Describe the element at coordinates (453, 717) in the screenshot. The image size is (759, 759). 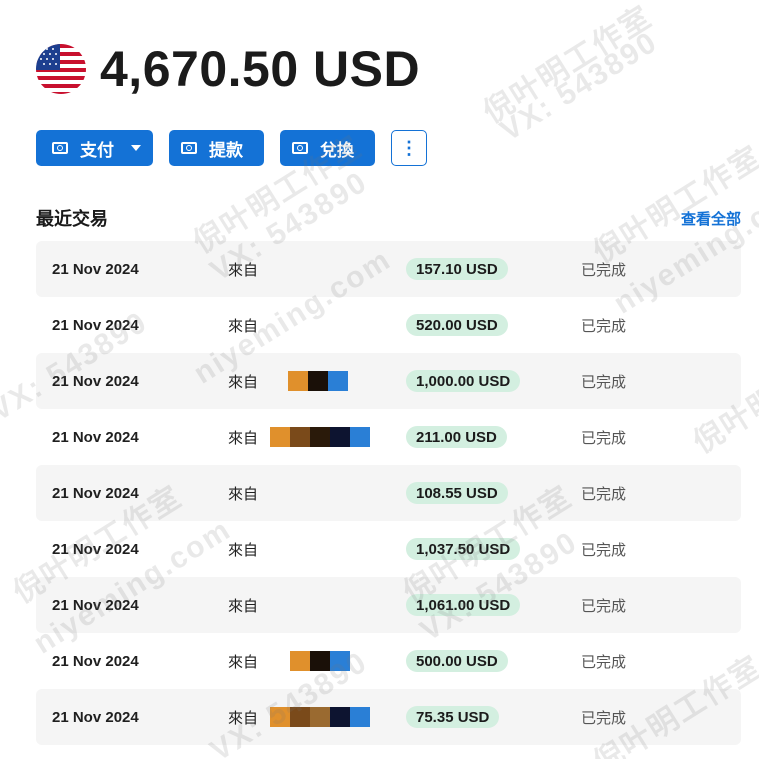
I see `tx-amount: 75.35 USD` at that location.